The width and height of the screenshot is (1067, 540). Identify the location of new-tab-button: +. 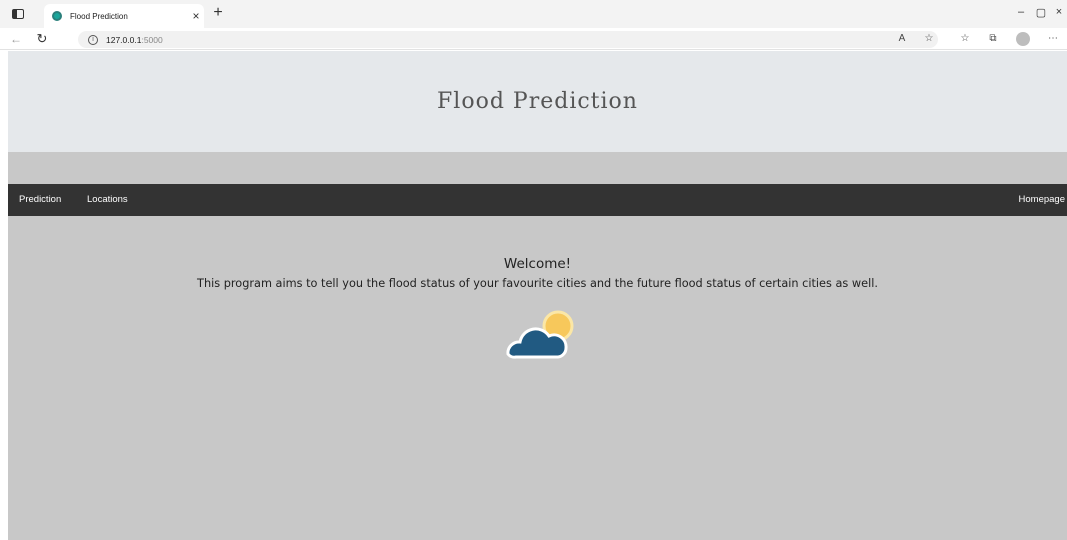
(218, 13).